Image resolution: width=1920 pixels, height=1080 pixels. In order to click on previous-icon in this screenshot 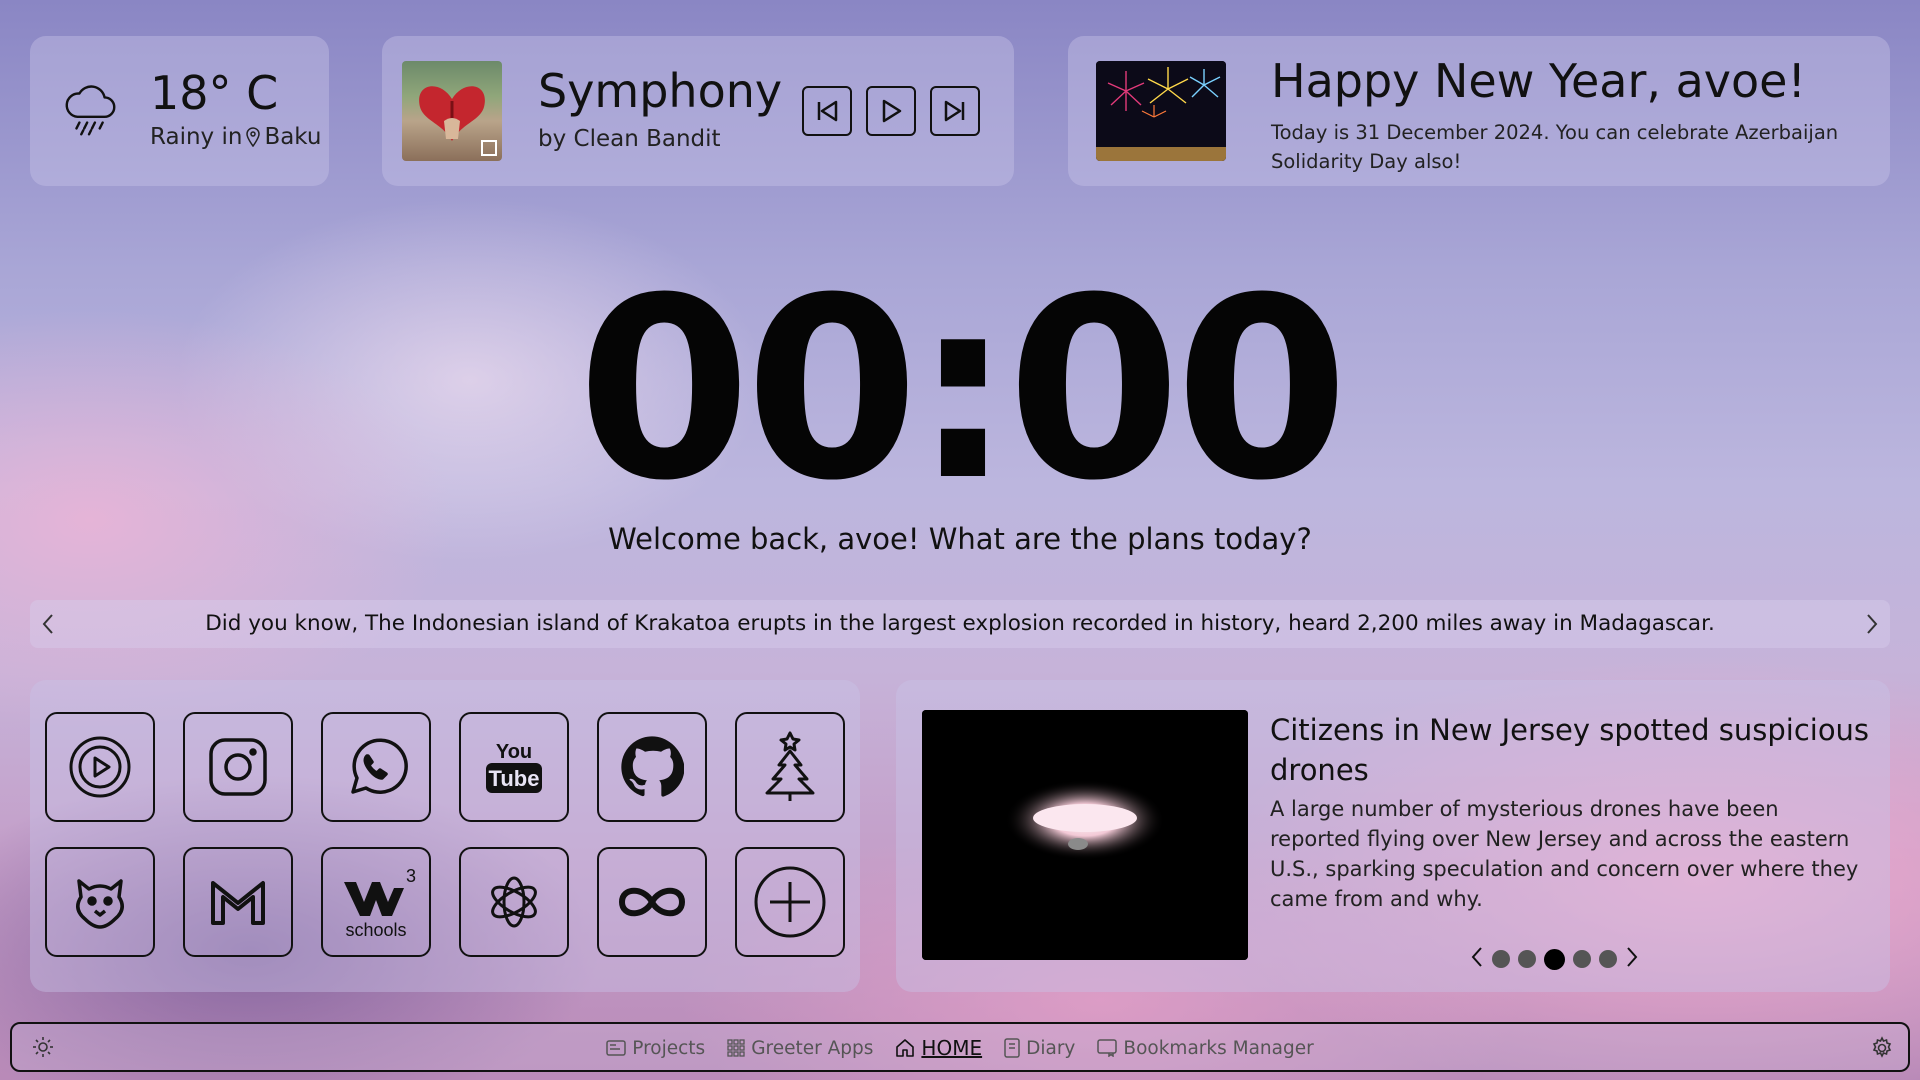, I will do `click(827, 111)`.